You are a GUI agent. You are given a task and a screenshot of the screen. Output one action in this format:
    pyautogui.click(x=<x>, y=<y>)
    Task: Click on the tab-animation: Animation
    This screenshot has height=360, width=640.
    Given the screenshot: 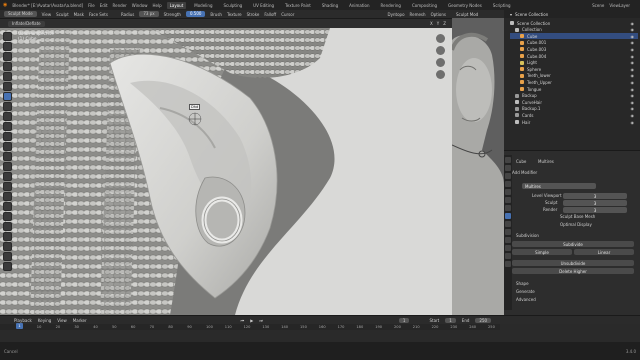 What is the action you would take?
    pyautogui.click(x=359, y=5)
    